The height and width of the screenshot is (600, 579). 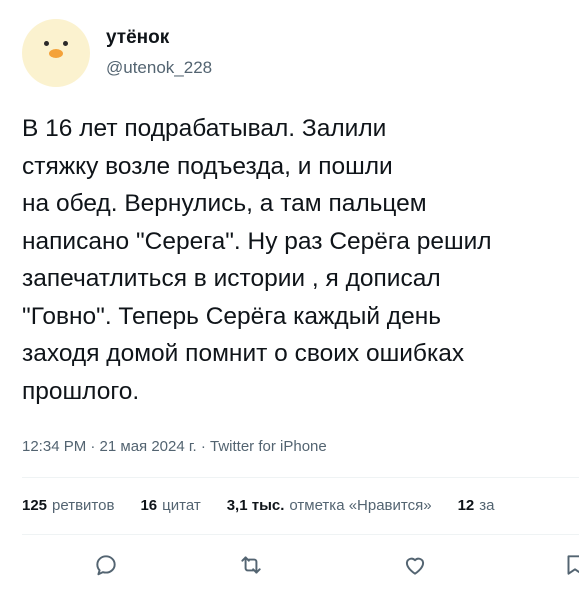 What do you see at coordinates (360, 505) in the screenshot?
I see `stat-label: отметка «Нравится»` at bounding box center [360, 505].